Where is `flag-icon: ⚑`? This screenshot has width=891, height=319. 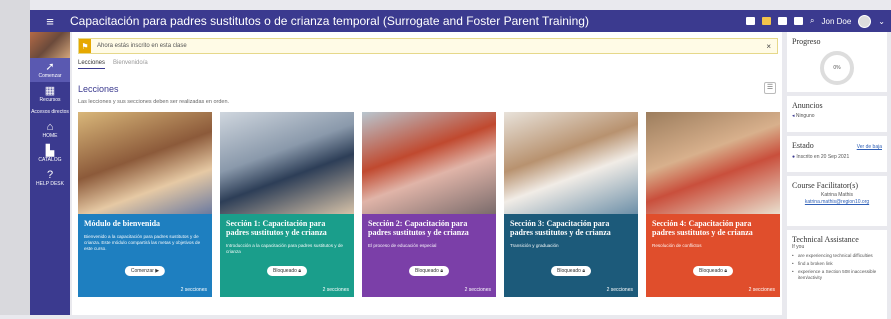 flag-icon: ⚑ is located at coordinates (85, 46).